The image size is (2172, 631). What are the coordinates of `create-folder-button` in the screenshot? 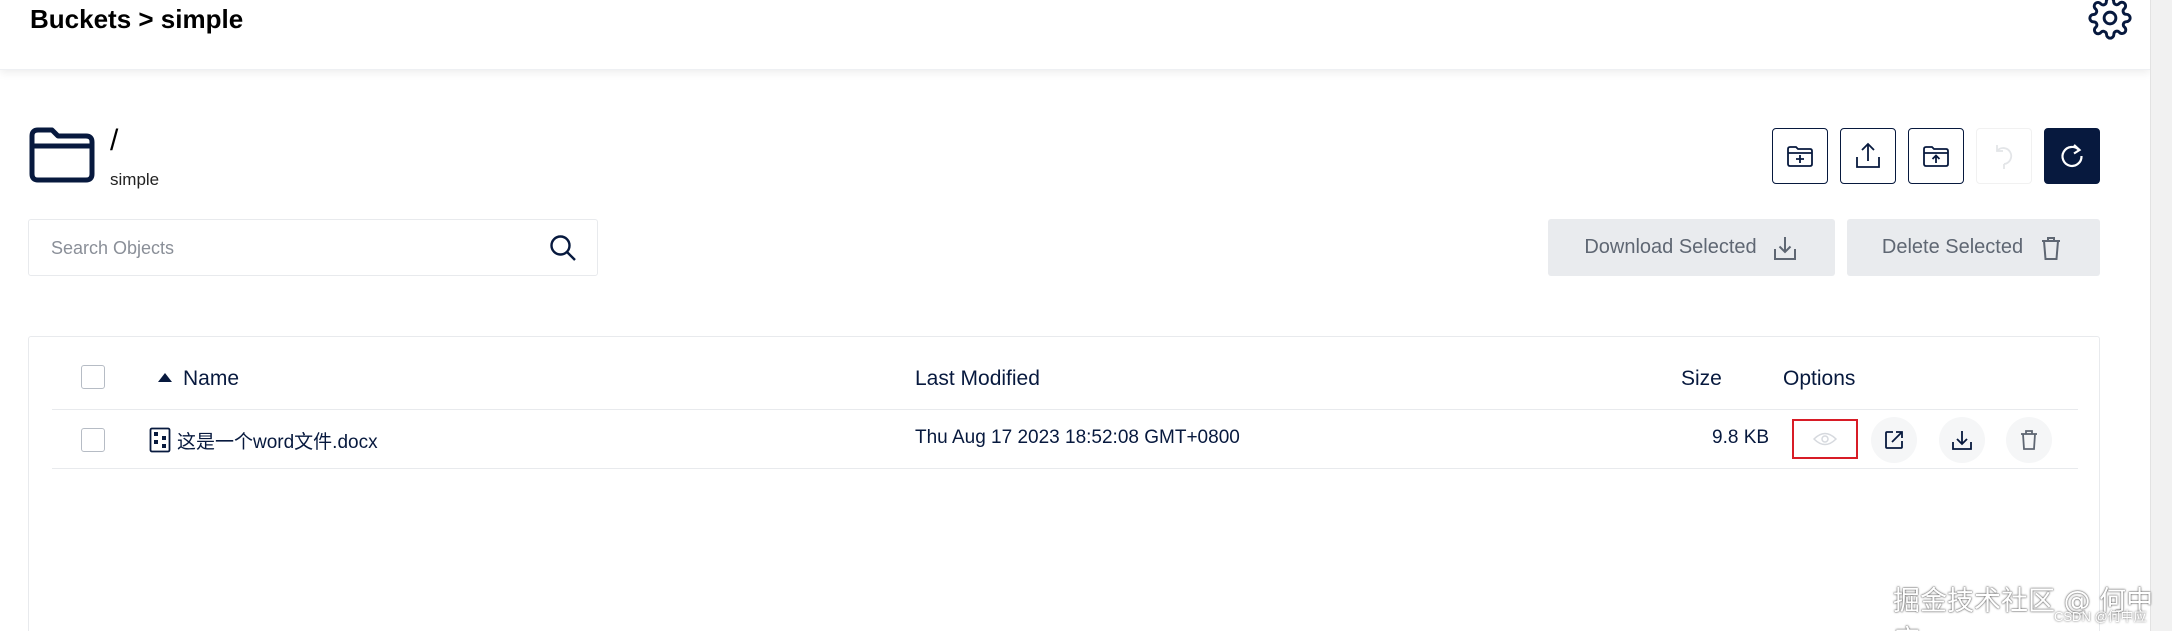 It's located at (1800, 156).